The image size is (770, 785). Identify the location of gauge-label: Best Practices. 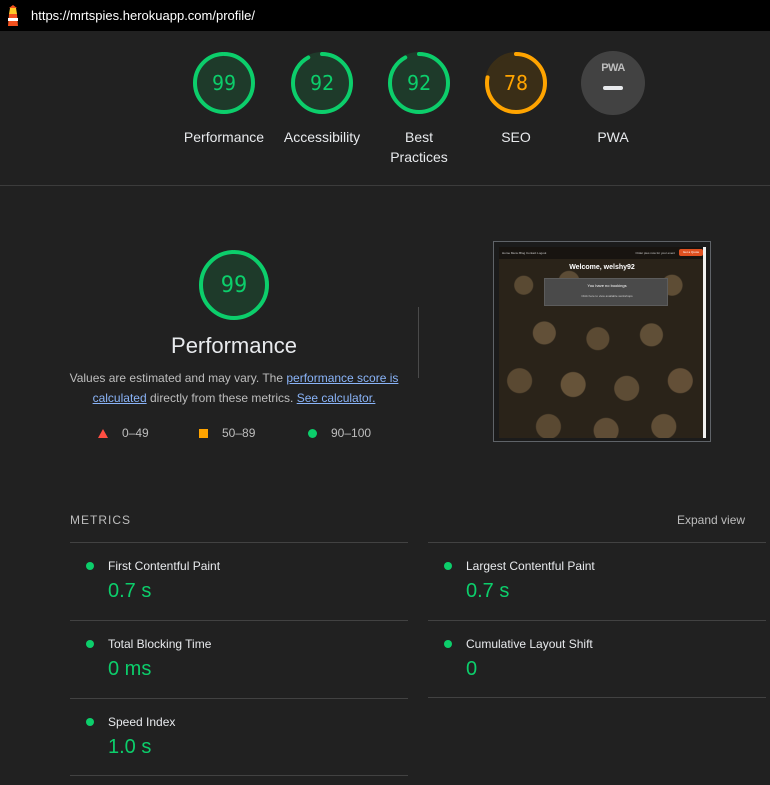
(419, 147).